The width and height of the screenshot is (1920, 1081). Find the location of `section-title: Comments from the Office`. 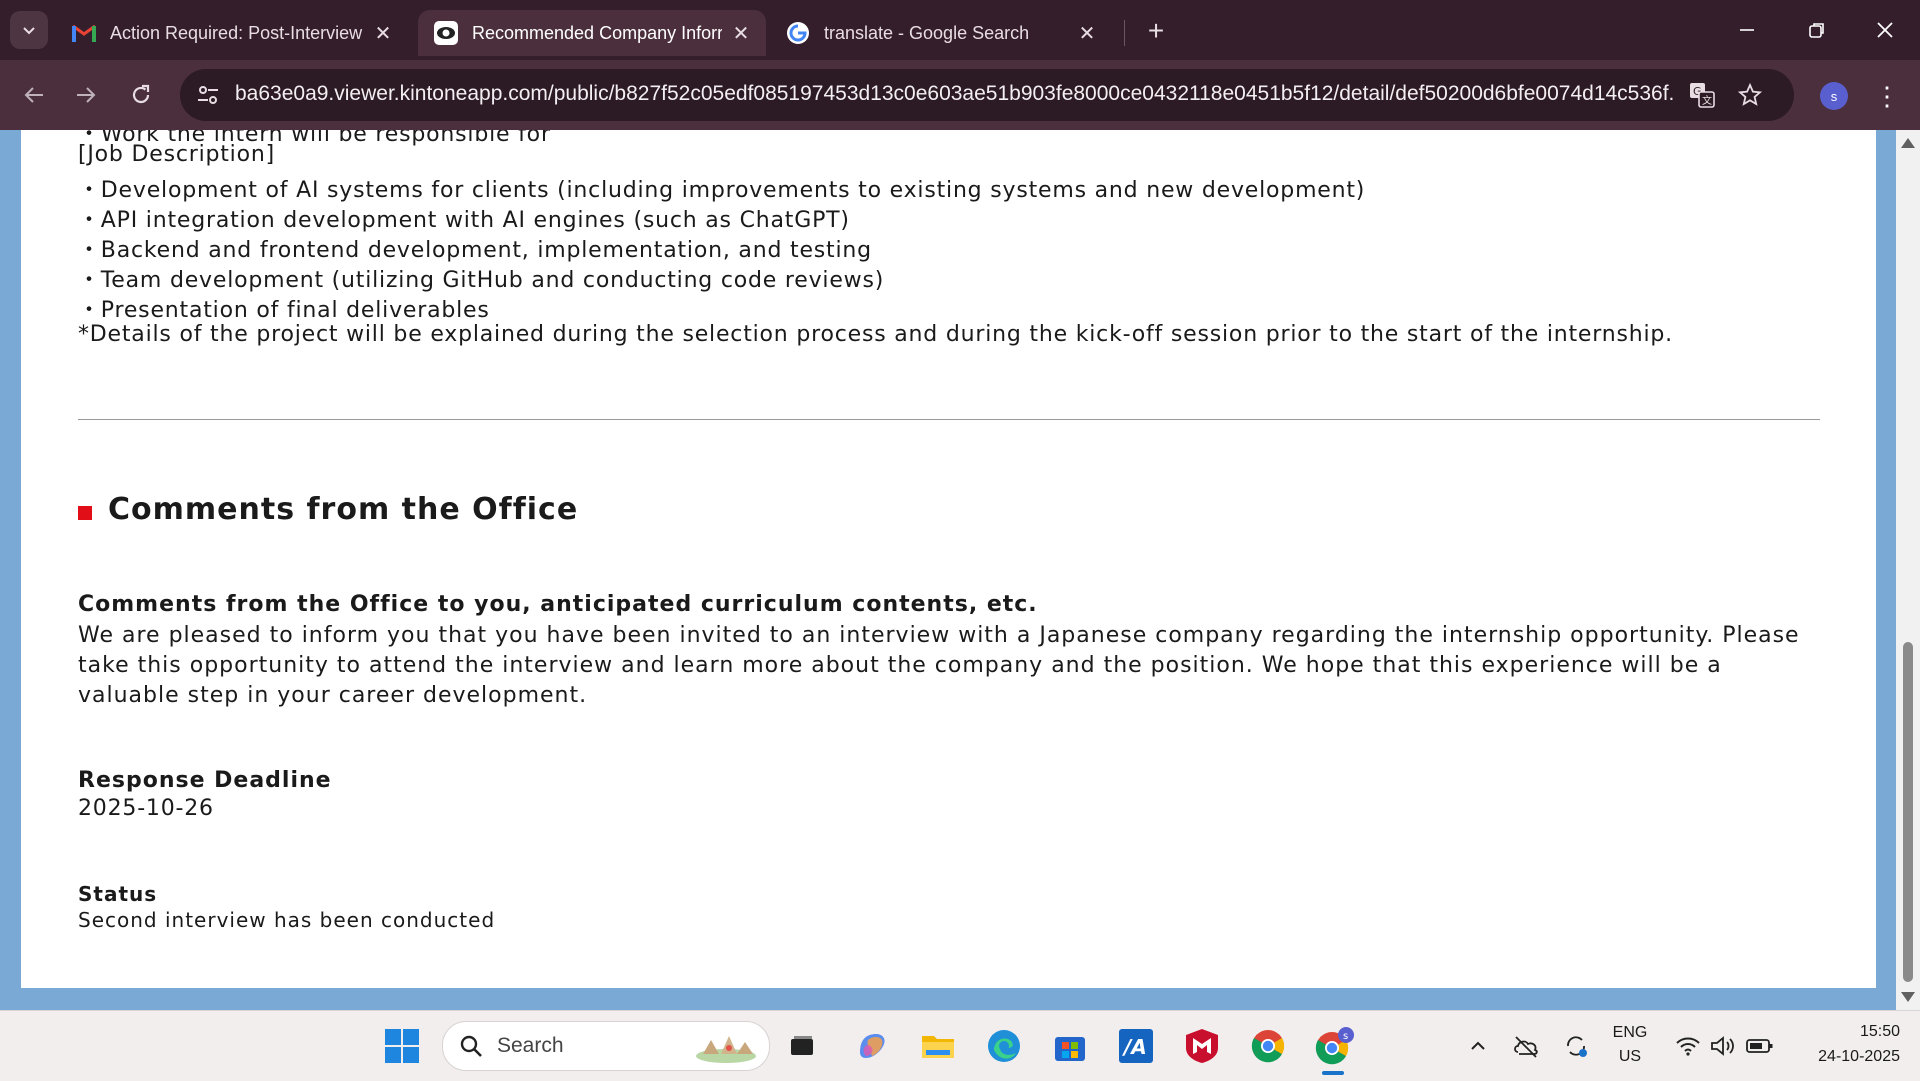

section-title: Comments from the Office is located at coordinates (343, 509).